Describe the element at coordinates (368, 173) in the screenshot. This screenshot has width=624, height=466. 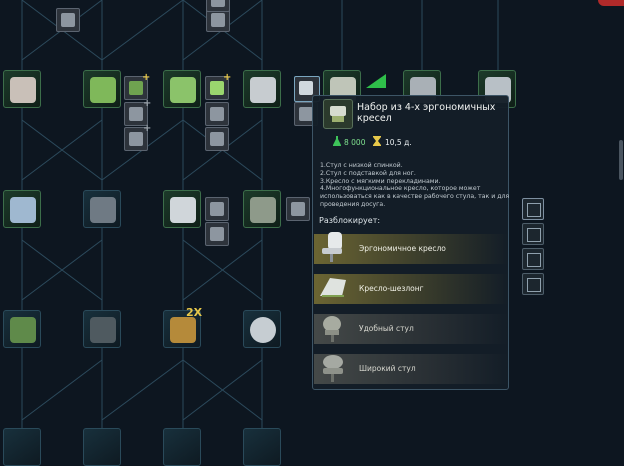
I see `description-line: 2.Стул с подставкой для ног.` at that location.